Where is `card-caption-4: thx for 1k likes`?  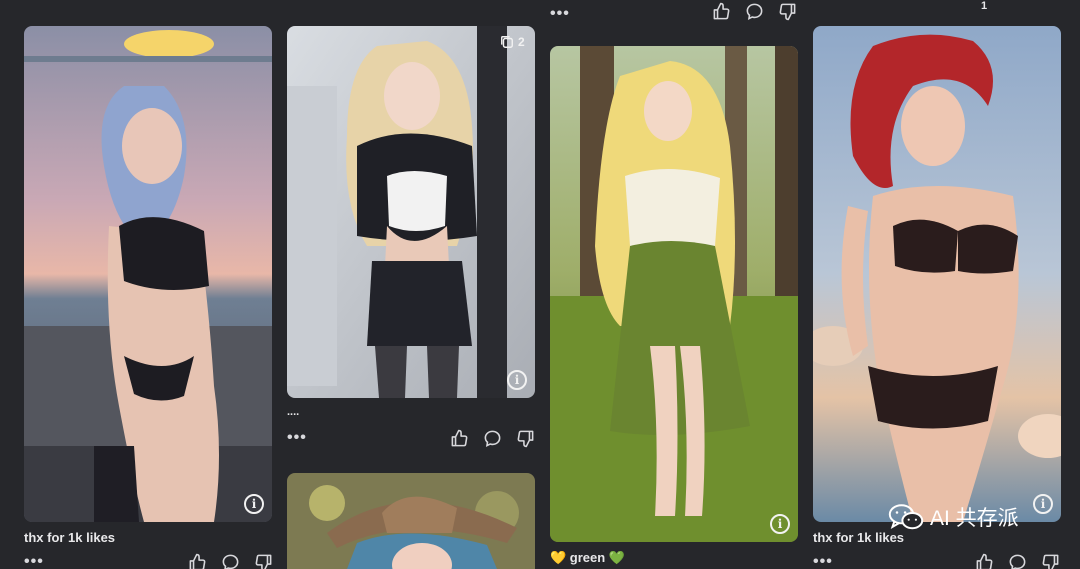 card-caption-4: thx for 1k likes is located at coordinates (859, 537).